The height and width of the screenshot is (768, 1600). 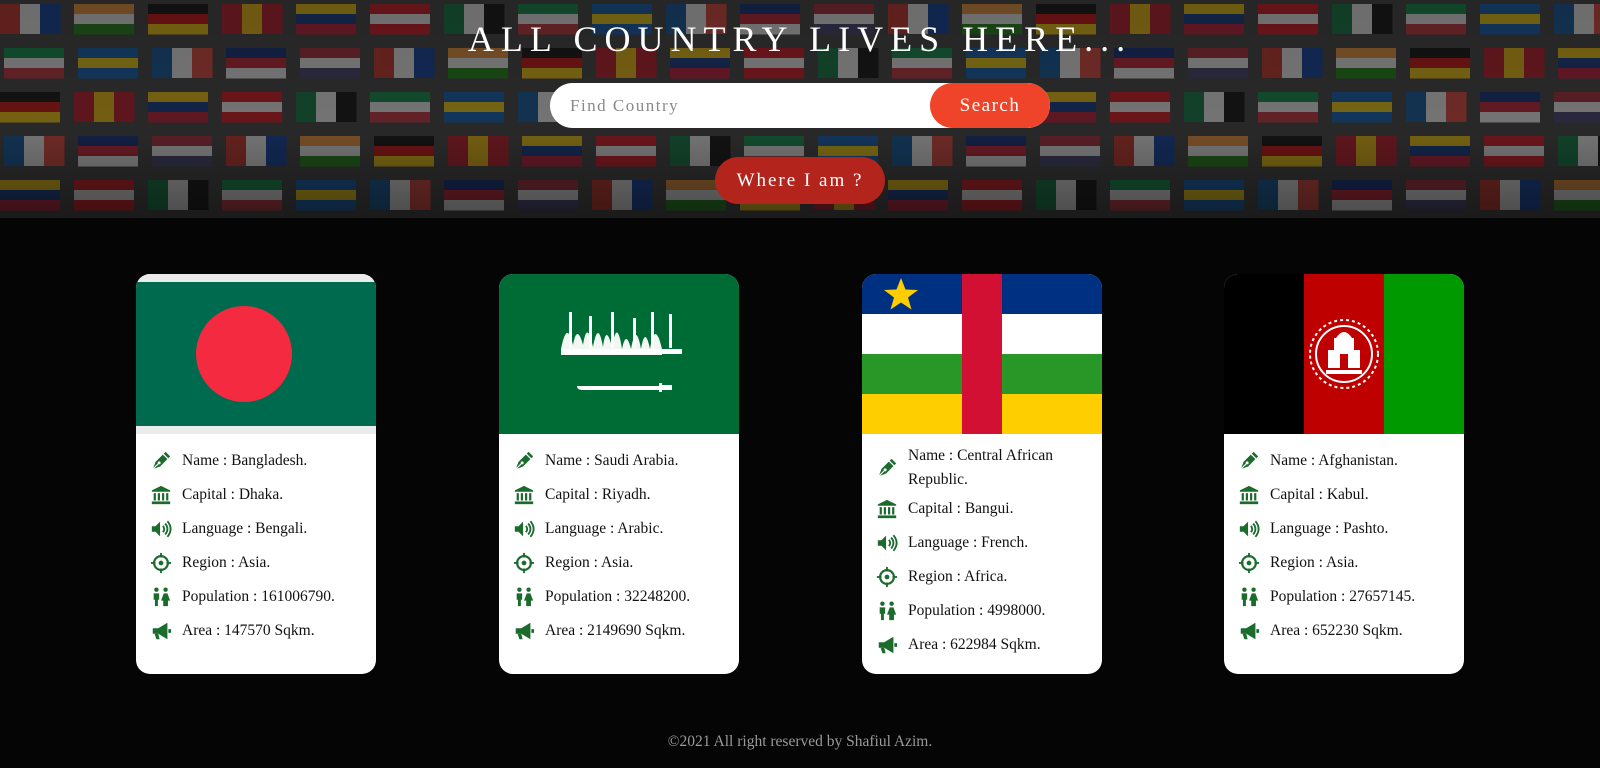 I want to click on search-button: Search, so click(x=990, y=105).